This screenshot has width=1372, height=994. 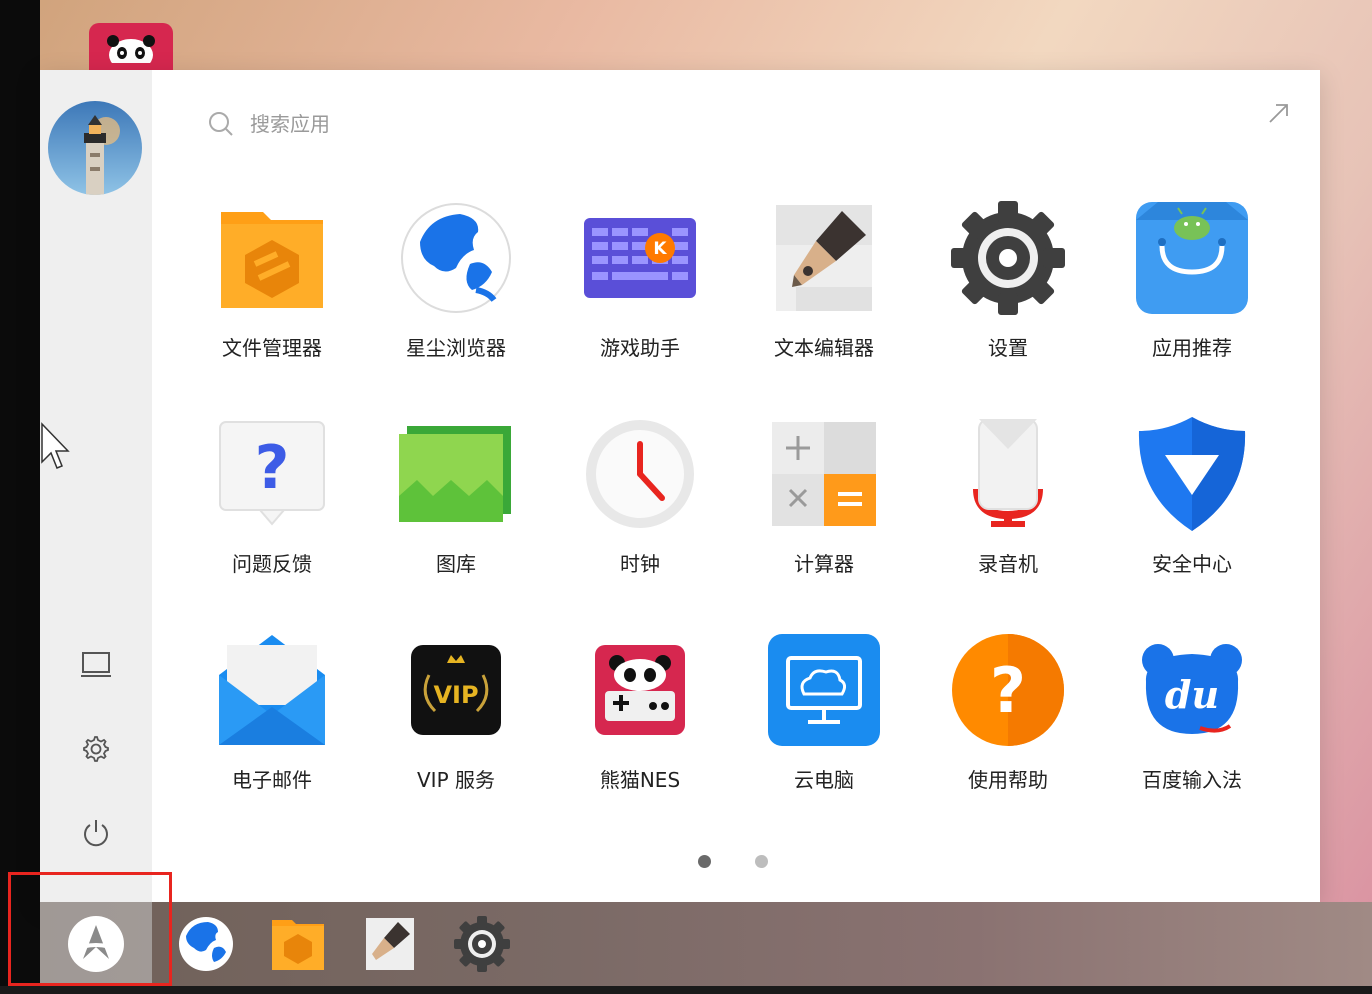 What do you see at coordinates (824, 690) in the screenshot?
I see `cloud-computer-icon` at bounding box center [824, 690].